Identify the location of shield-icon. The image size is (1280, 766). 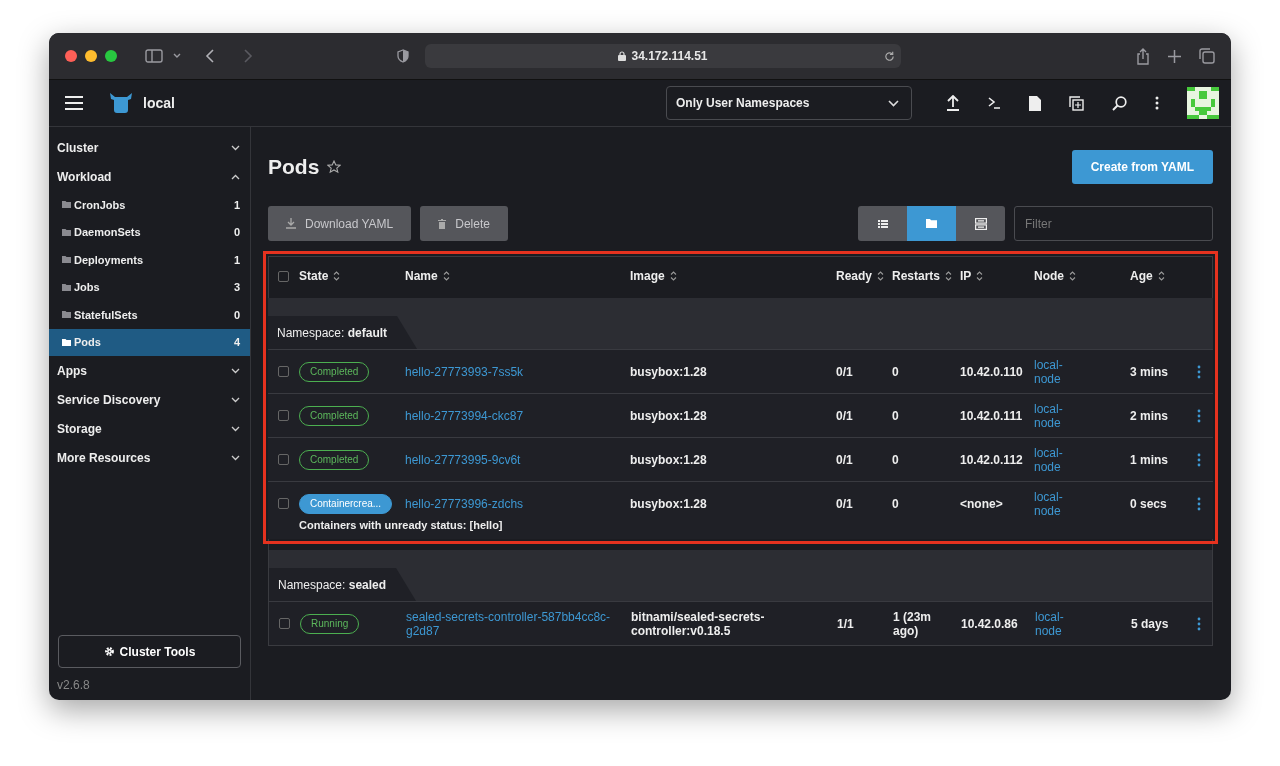
(403, 56).